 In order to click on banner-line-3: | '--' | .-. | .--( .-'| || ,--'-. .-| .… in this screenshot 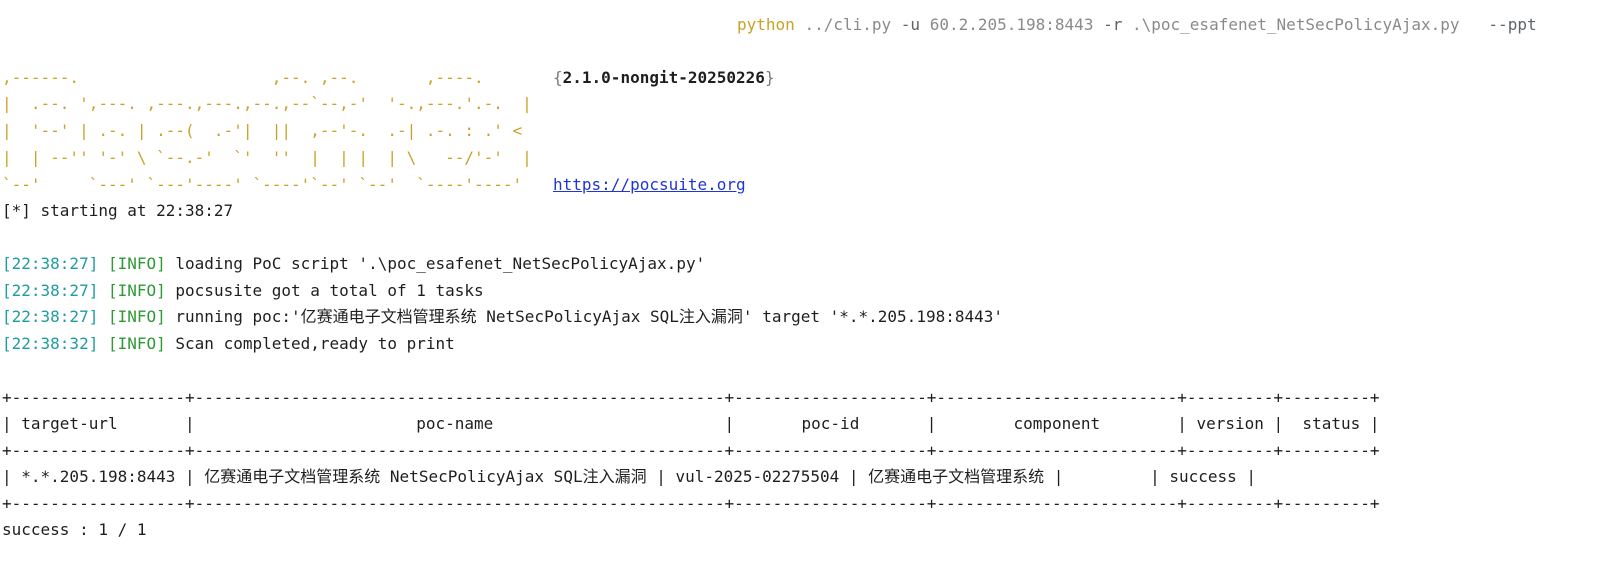, I will do `click(262, 130)`.